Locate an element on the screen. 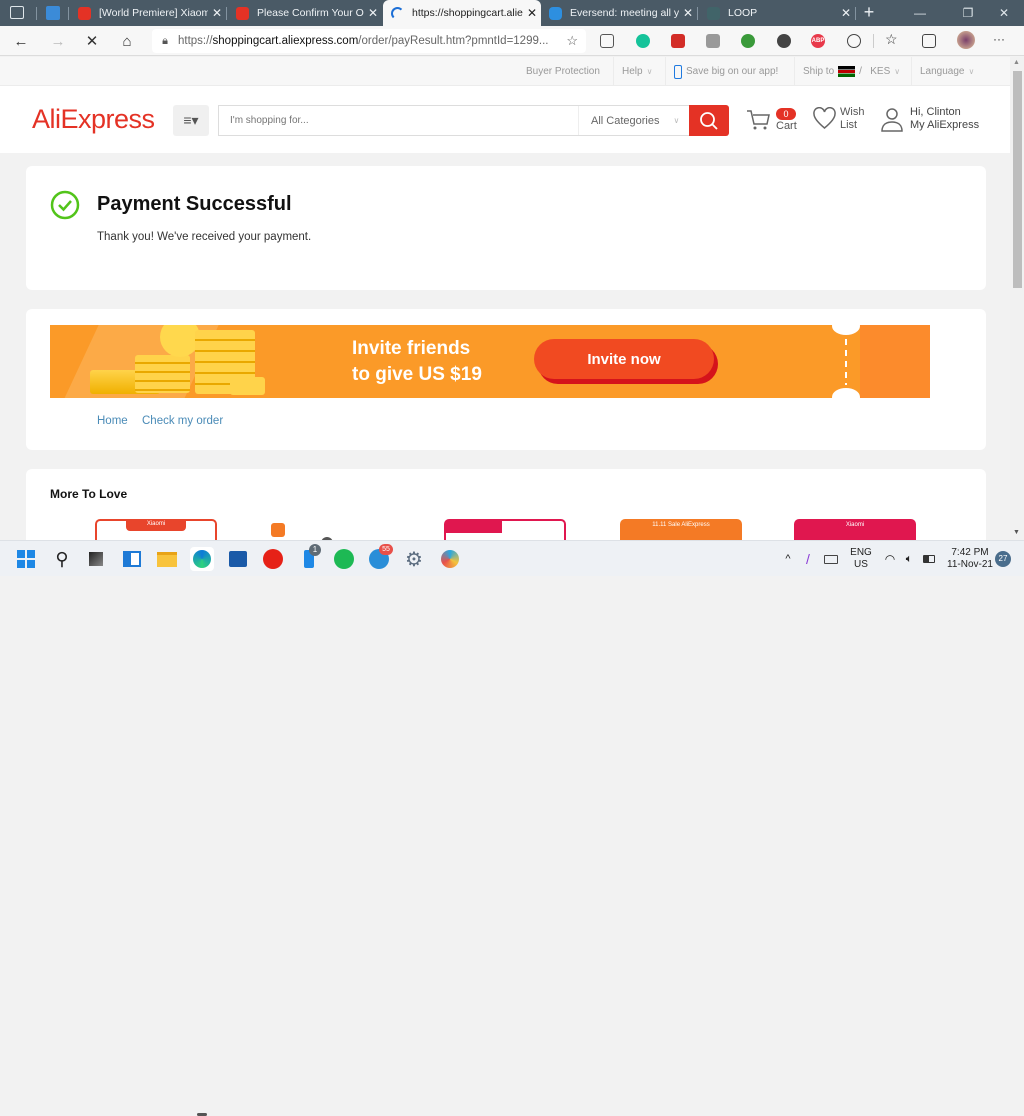  category-select: All Categories ∨ is located at coordinates (633, 120).